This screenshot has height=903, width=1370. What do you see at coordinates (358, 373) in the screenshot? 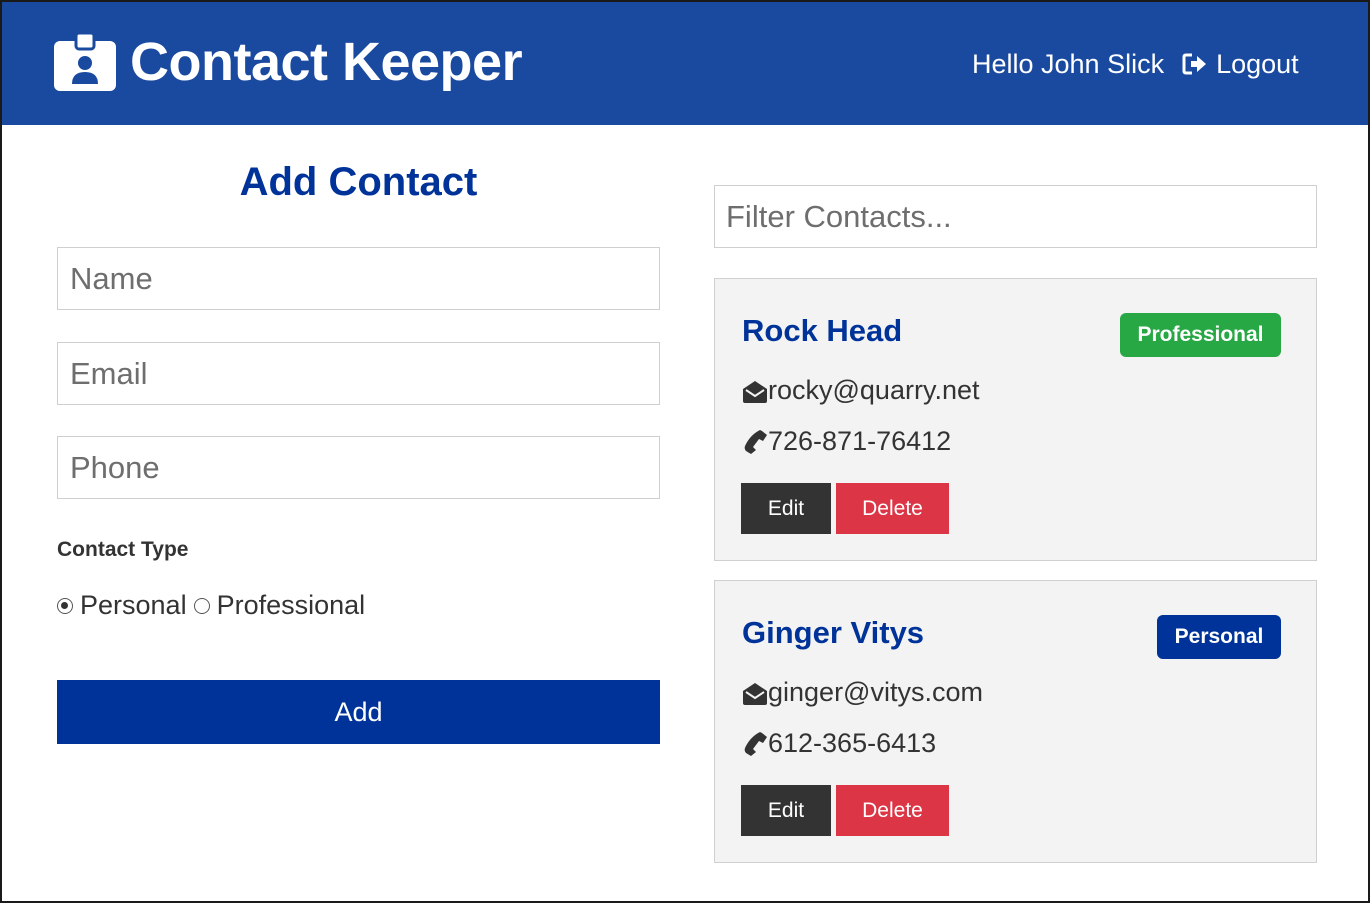
I see `email-input` at bounding box center [358, 373].